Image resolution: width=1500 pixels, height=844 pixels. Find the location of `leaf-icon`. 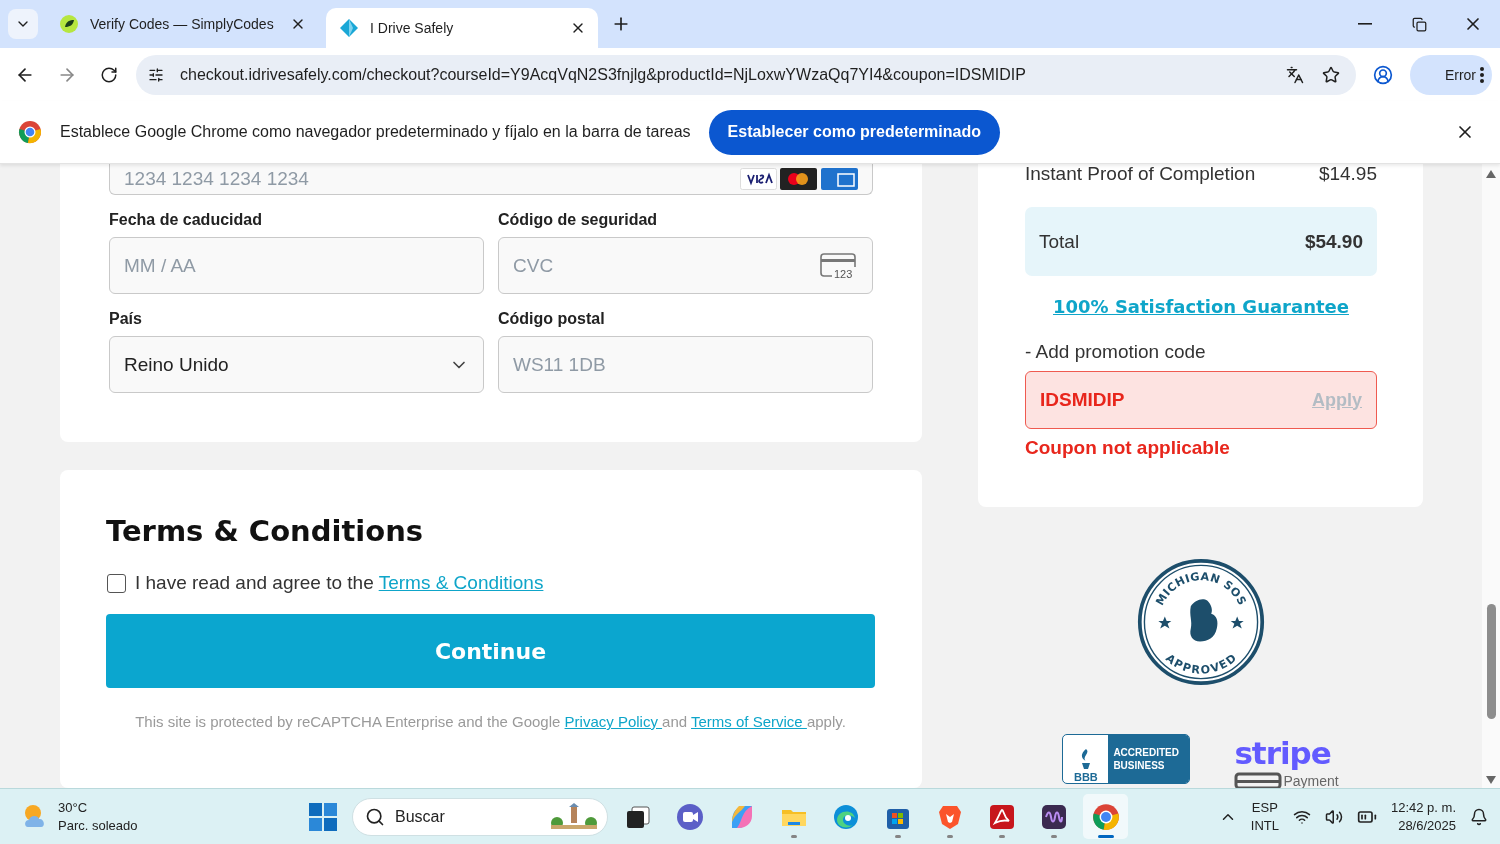

leaf-icon is located at coordinates (69, 24).